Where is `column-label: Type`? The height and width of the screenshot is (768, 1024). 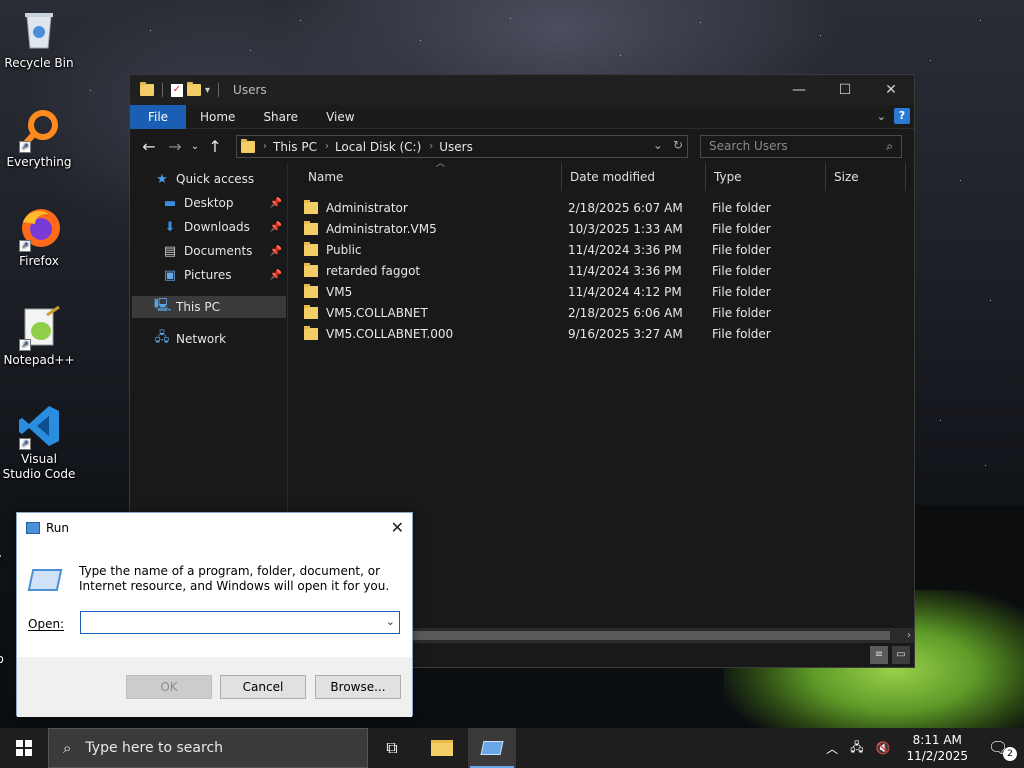
column-label: Type is located at coordinates (728, 177).